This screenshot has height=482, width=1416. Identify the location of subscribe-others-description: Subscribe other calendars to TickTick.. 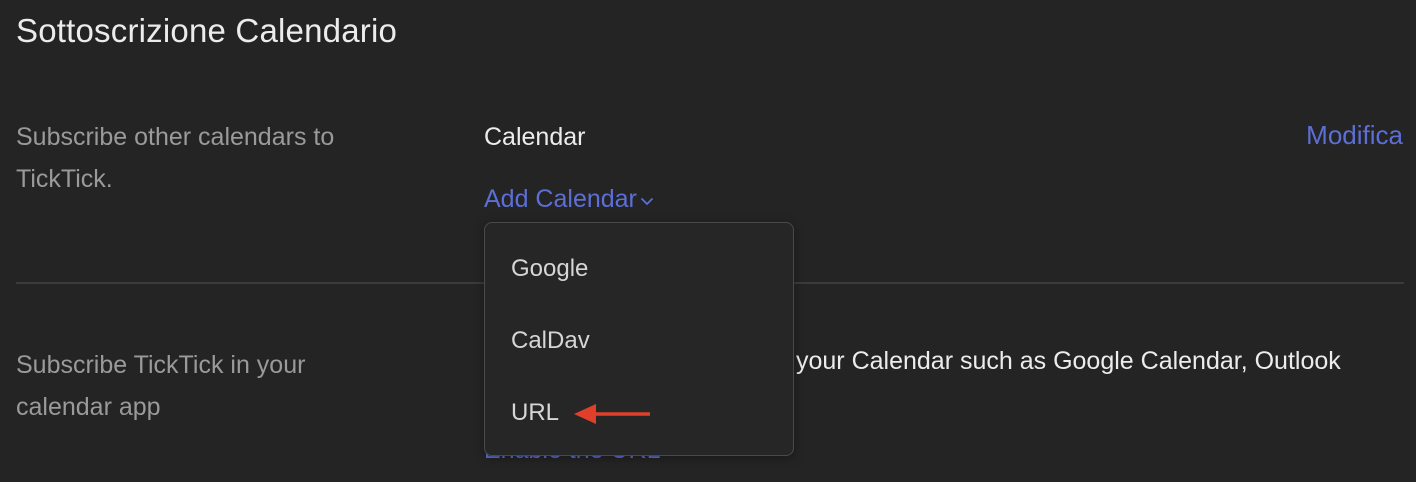
(175, 158).